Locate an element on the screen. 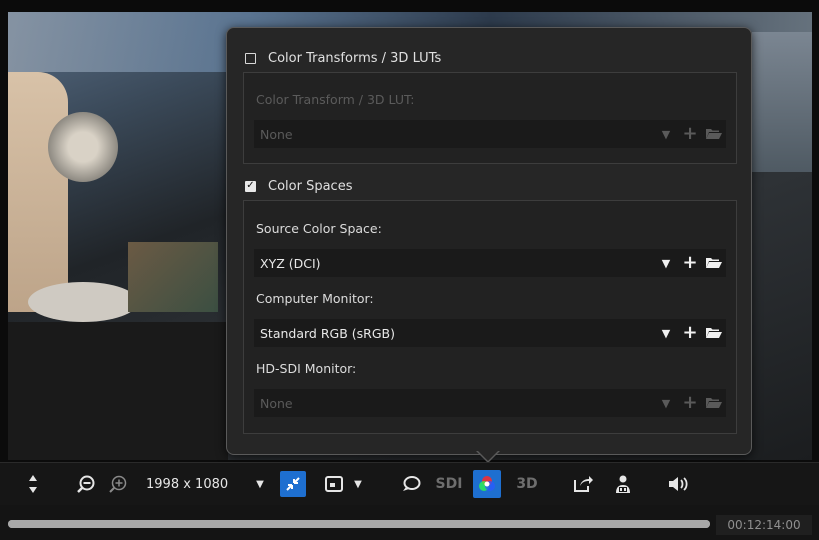 The height and width of the screenshot is (540, 819). color-transforms-group: Color Transform / 3D LUT: None ▼ + is located at coordinates (490, 118).